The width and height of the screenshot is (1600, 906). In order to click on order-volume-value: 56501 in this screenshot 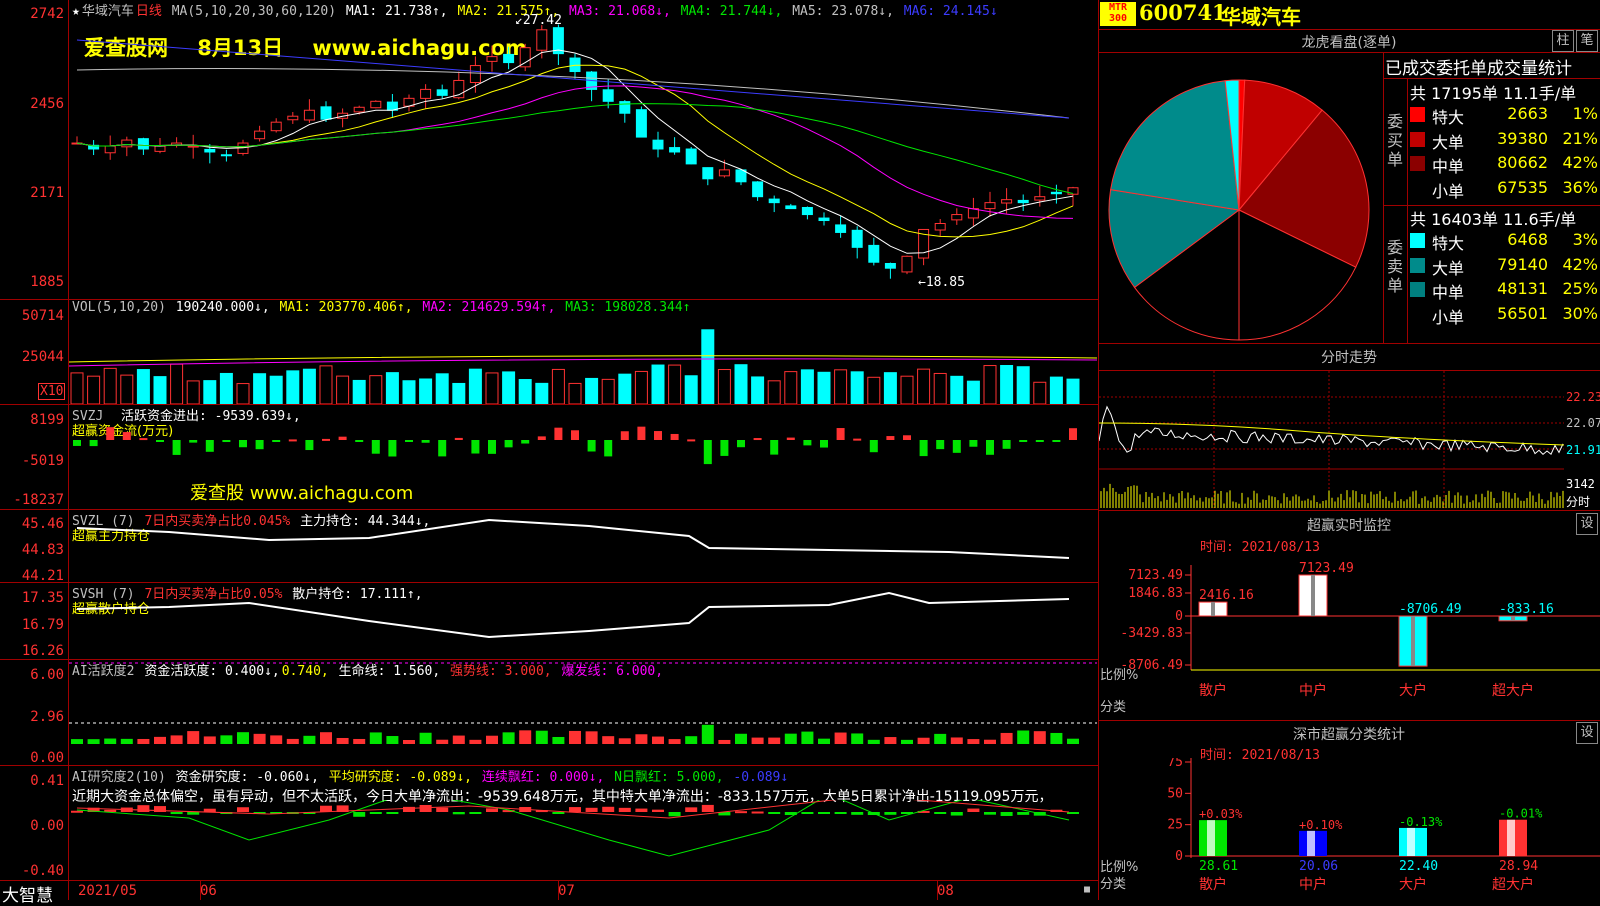, I will do `click(1522, 313)`.